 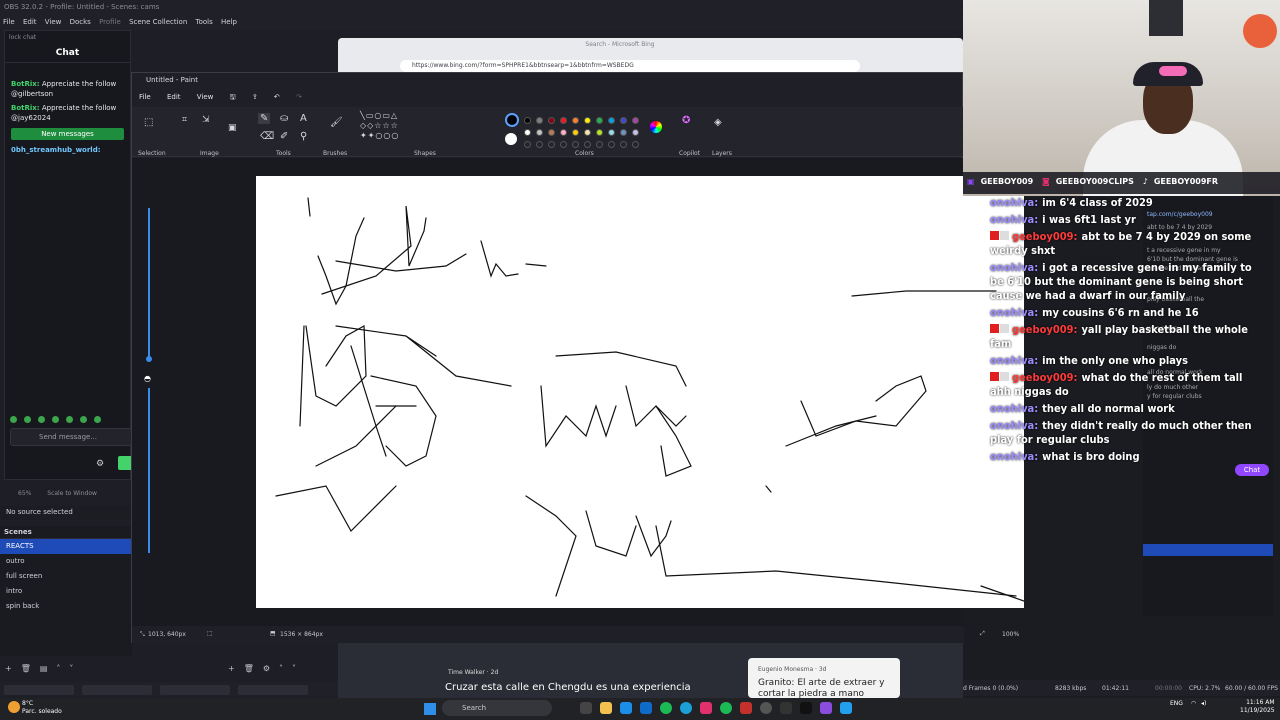 I want to click on menu-docks: Docks, so click(x=80, y=22).